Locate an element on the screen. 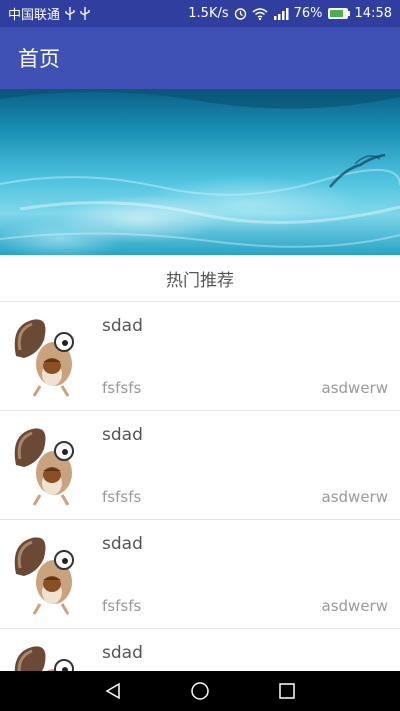 Image resolution: width=400 pixels, height=711 pixels. battery-icon is located at coordinates (338, 13).